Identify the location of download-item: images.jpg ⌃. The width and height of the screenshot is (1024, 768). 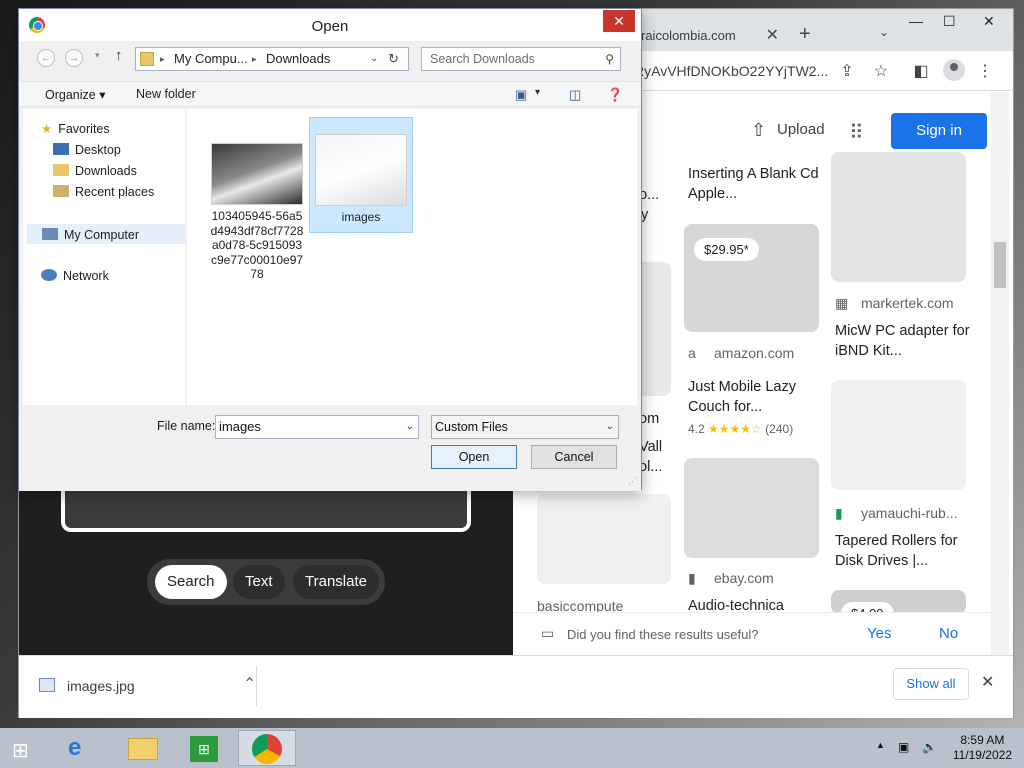
(147, 686).